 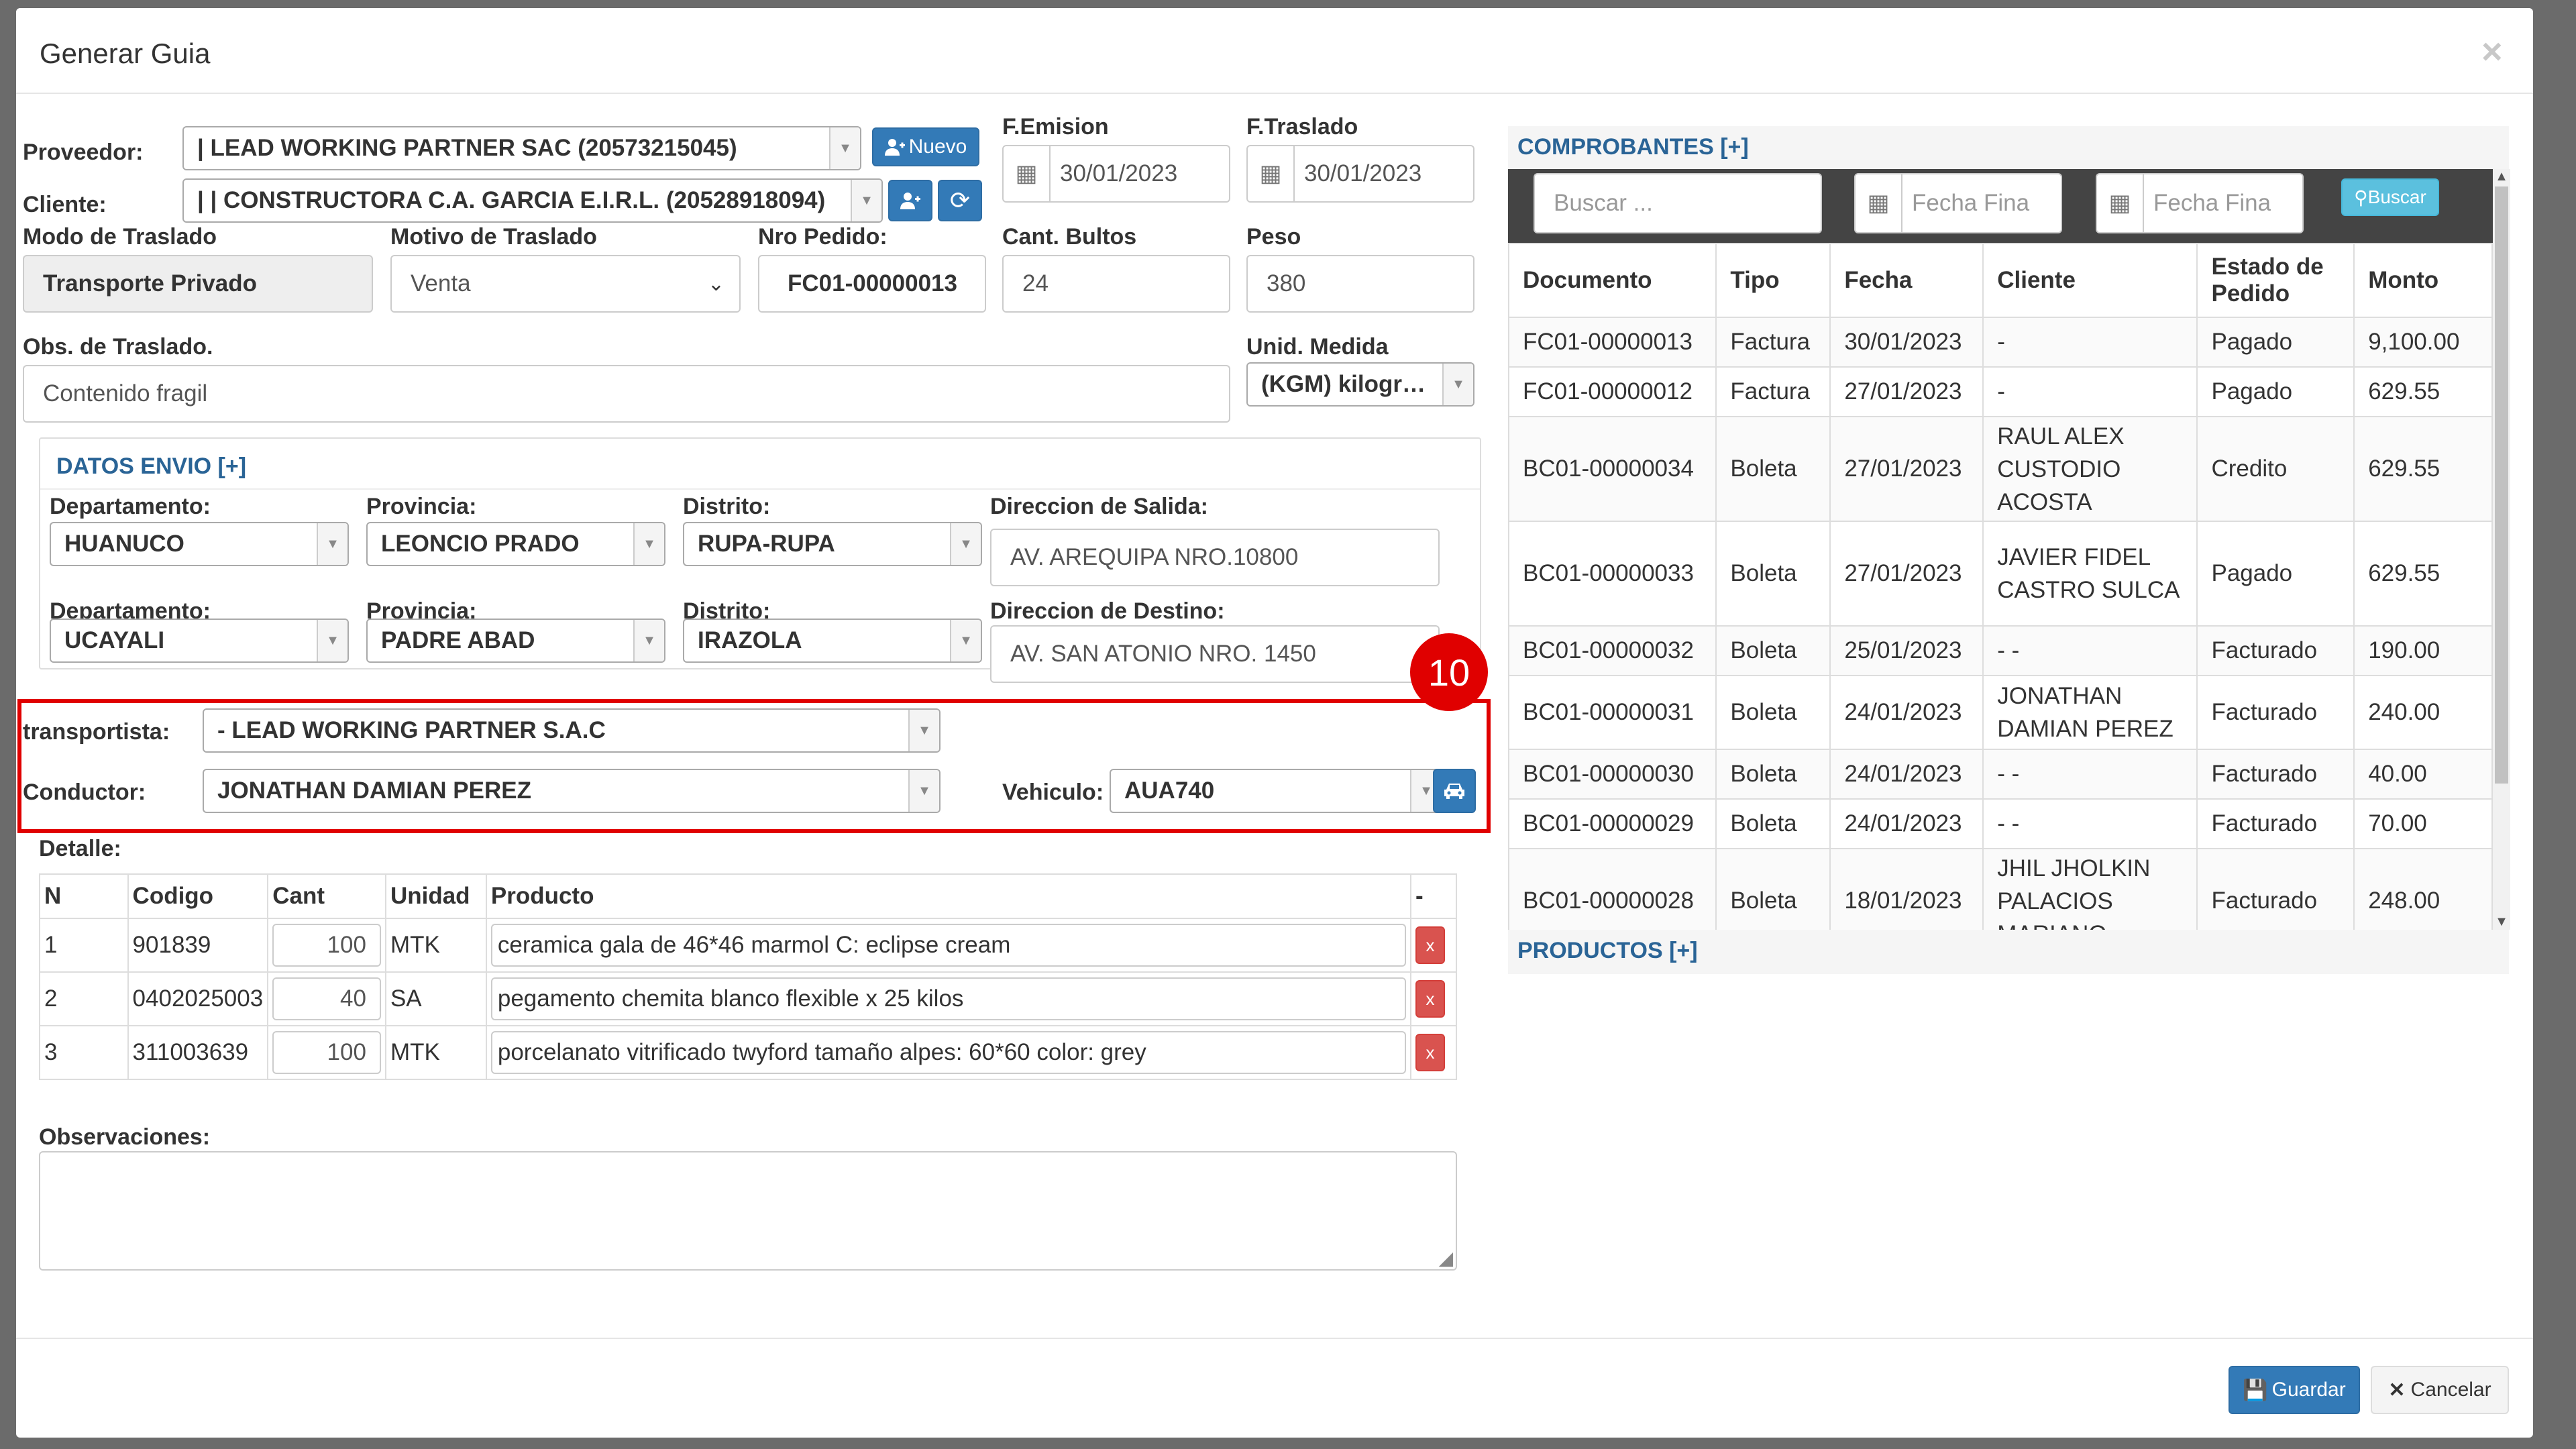 I want to click on nuevo-proveedor-button: Nuevo, so click(x=925, y=146).